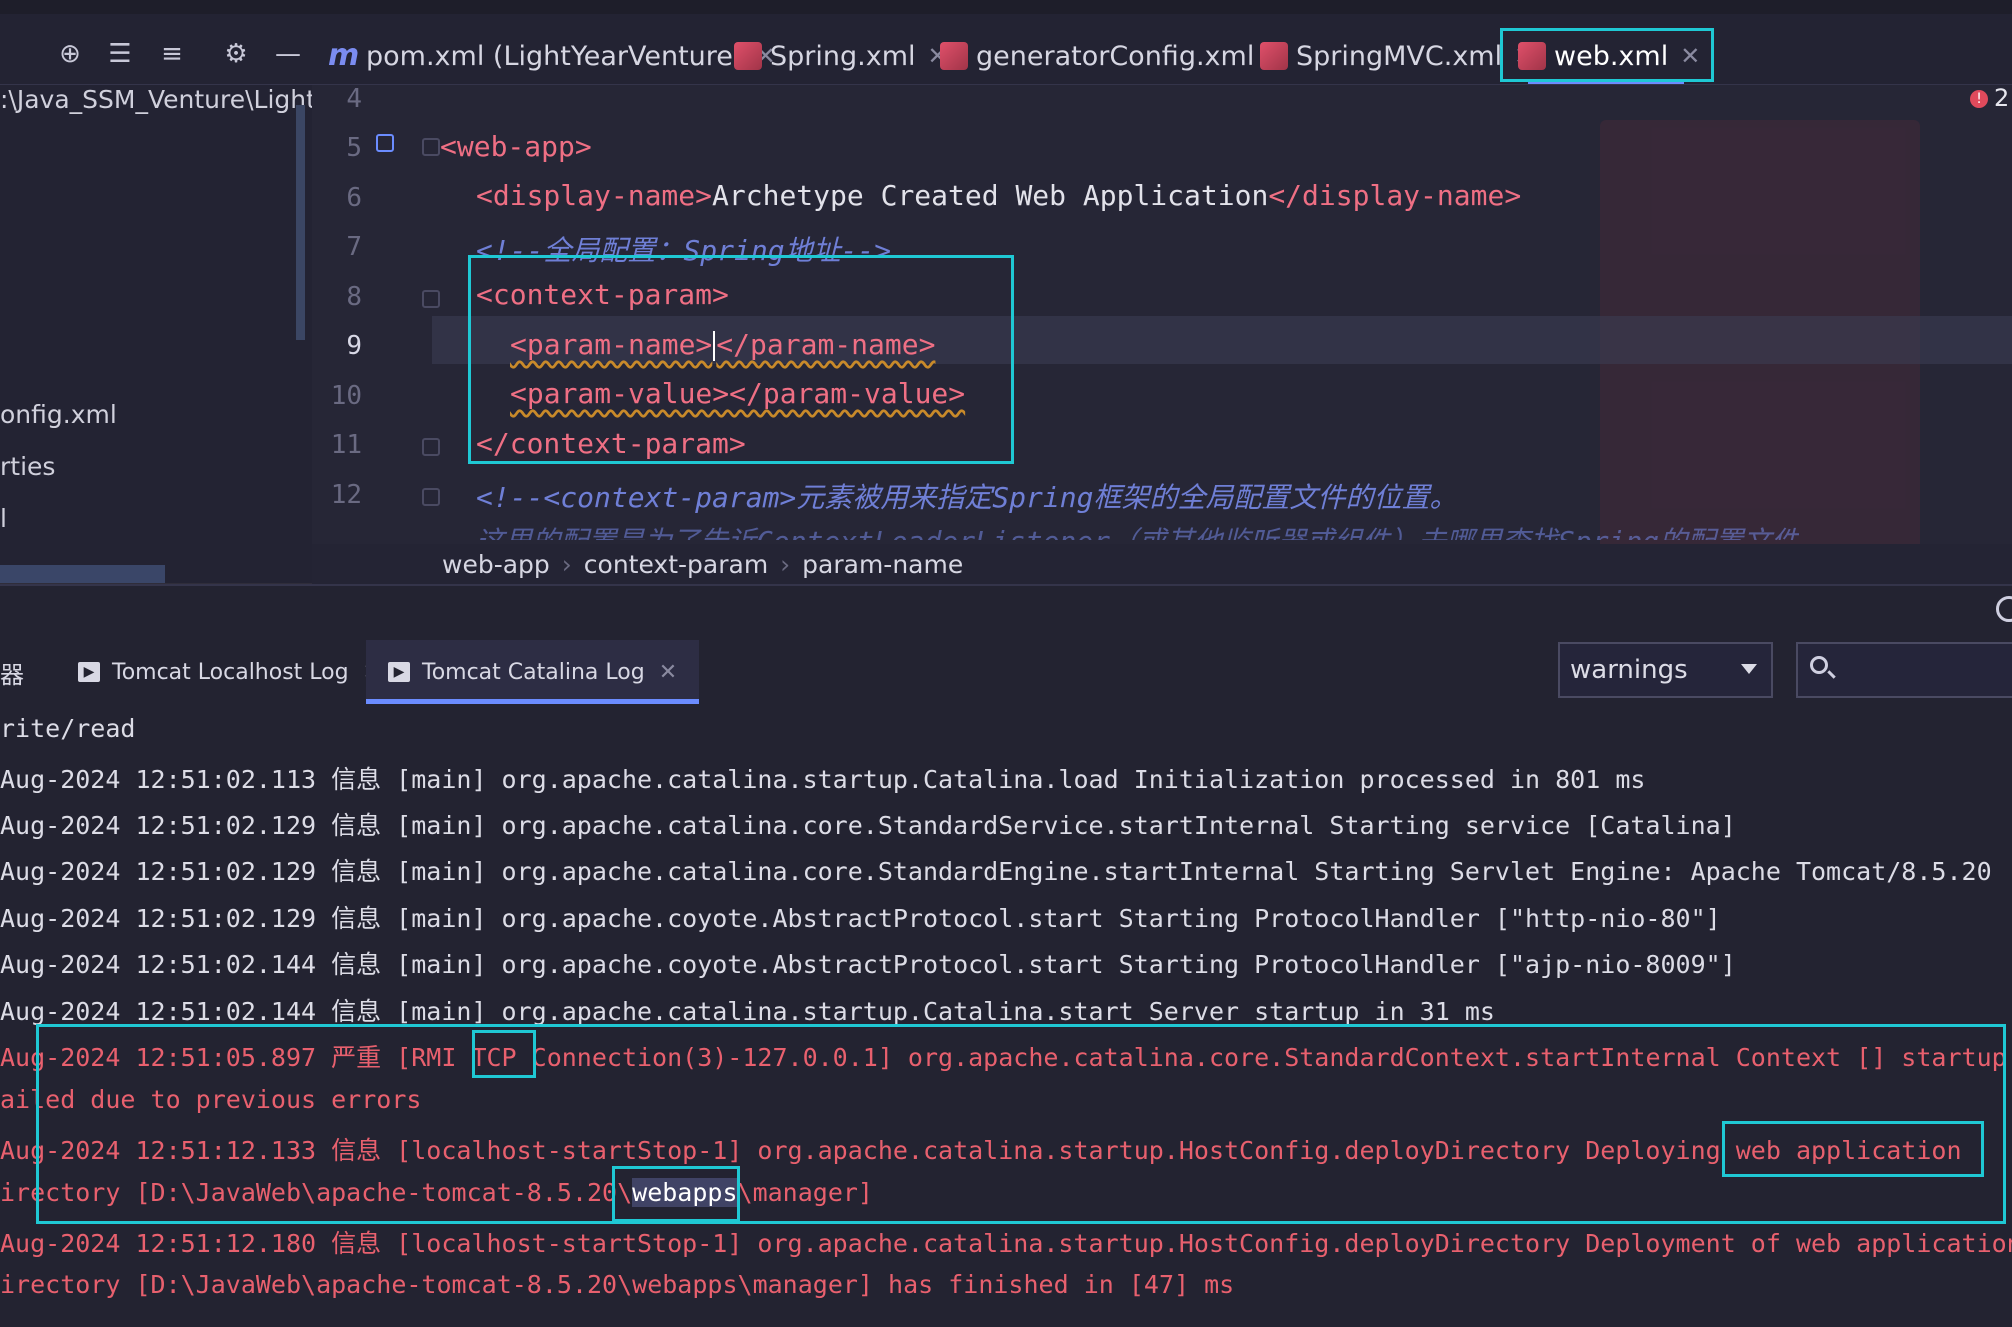 Image resolution: width=2012 pixels, height=1327 pixels. Describe the element at coordinates (1395, 195) in the screenshot. I see `xml-tag: </display-name>` at that location.